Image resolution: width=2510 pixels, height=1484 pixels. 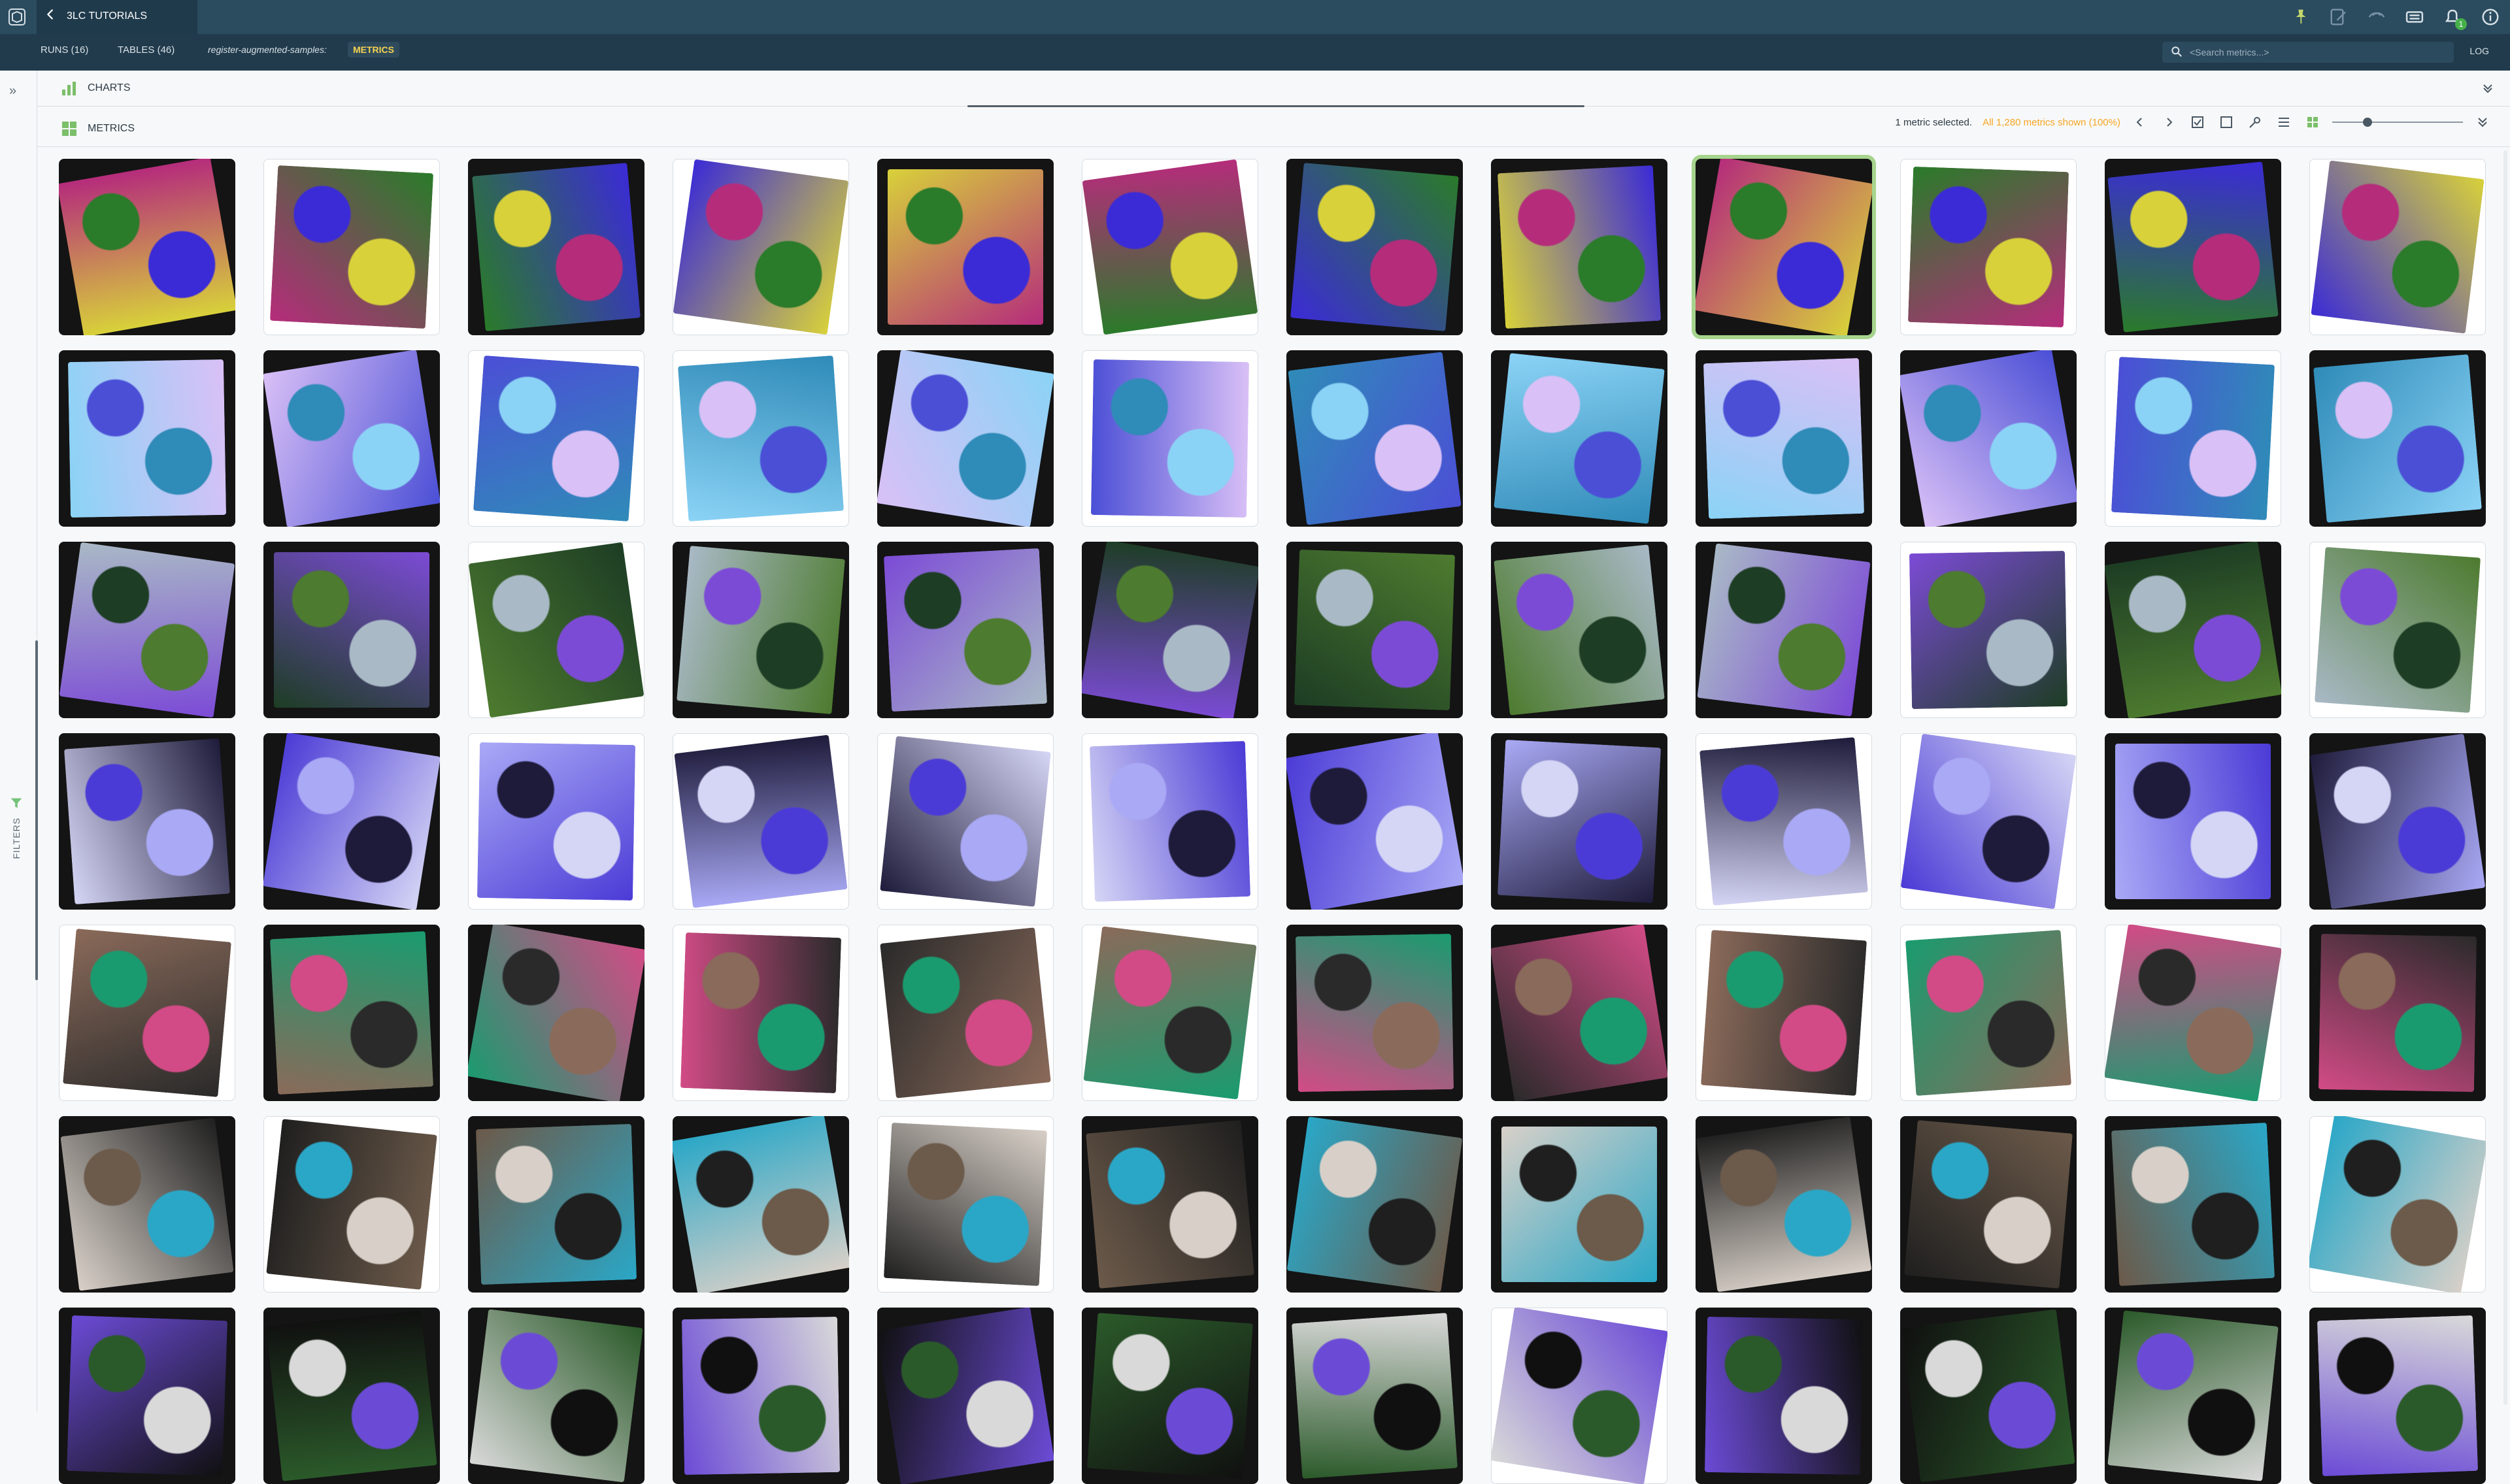 I want to click on tab-tables: TABLES (46), so click(x=146, y=50).